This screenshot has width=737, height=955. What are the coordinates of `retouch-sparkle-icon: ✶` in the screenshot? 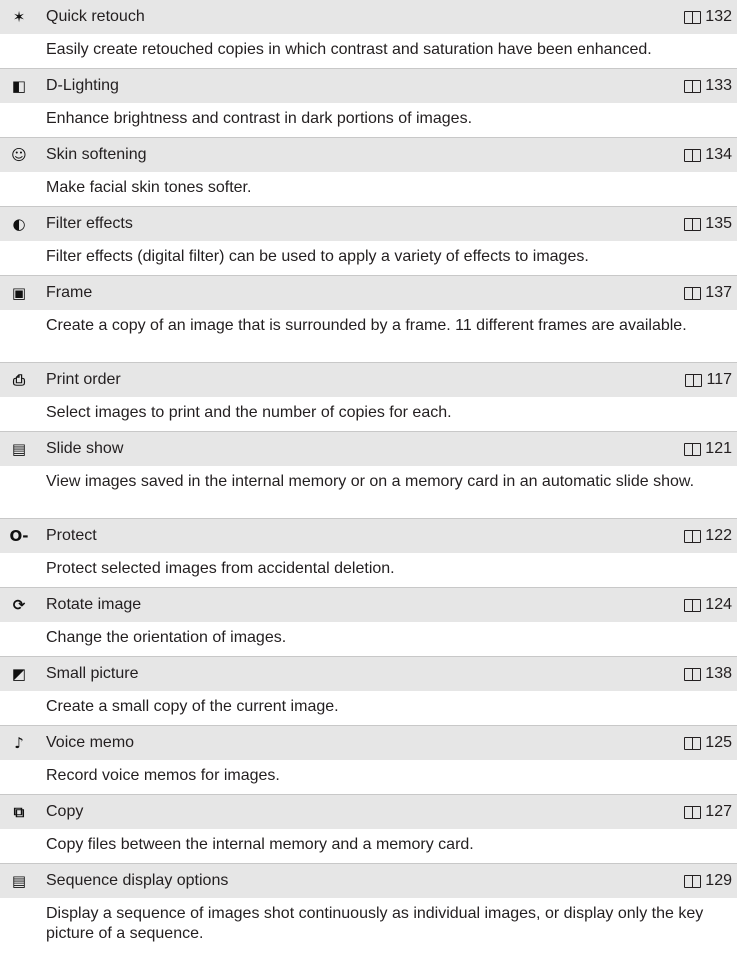 It's located at (19, 17).